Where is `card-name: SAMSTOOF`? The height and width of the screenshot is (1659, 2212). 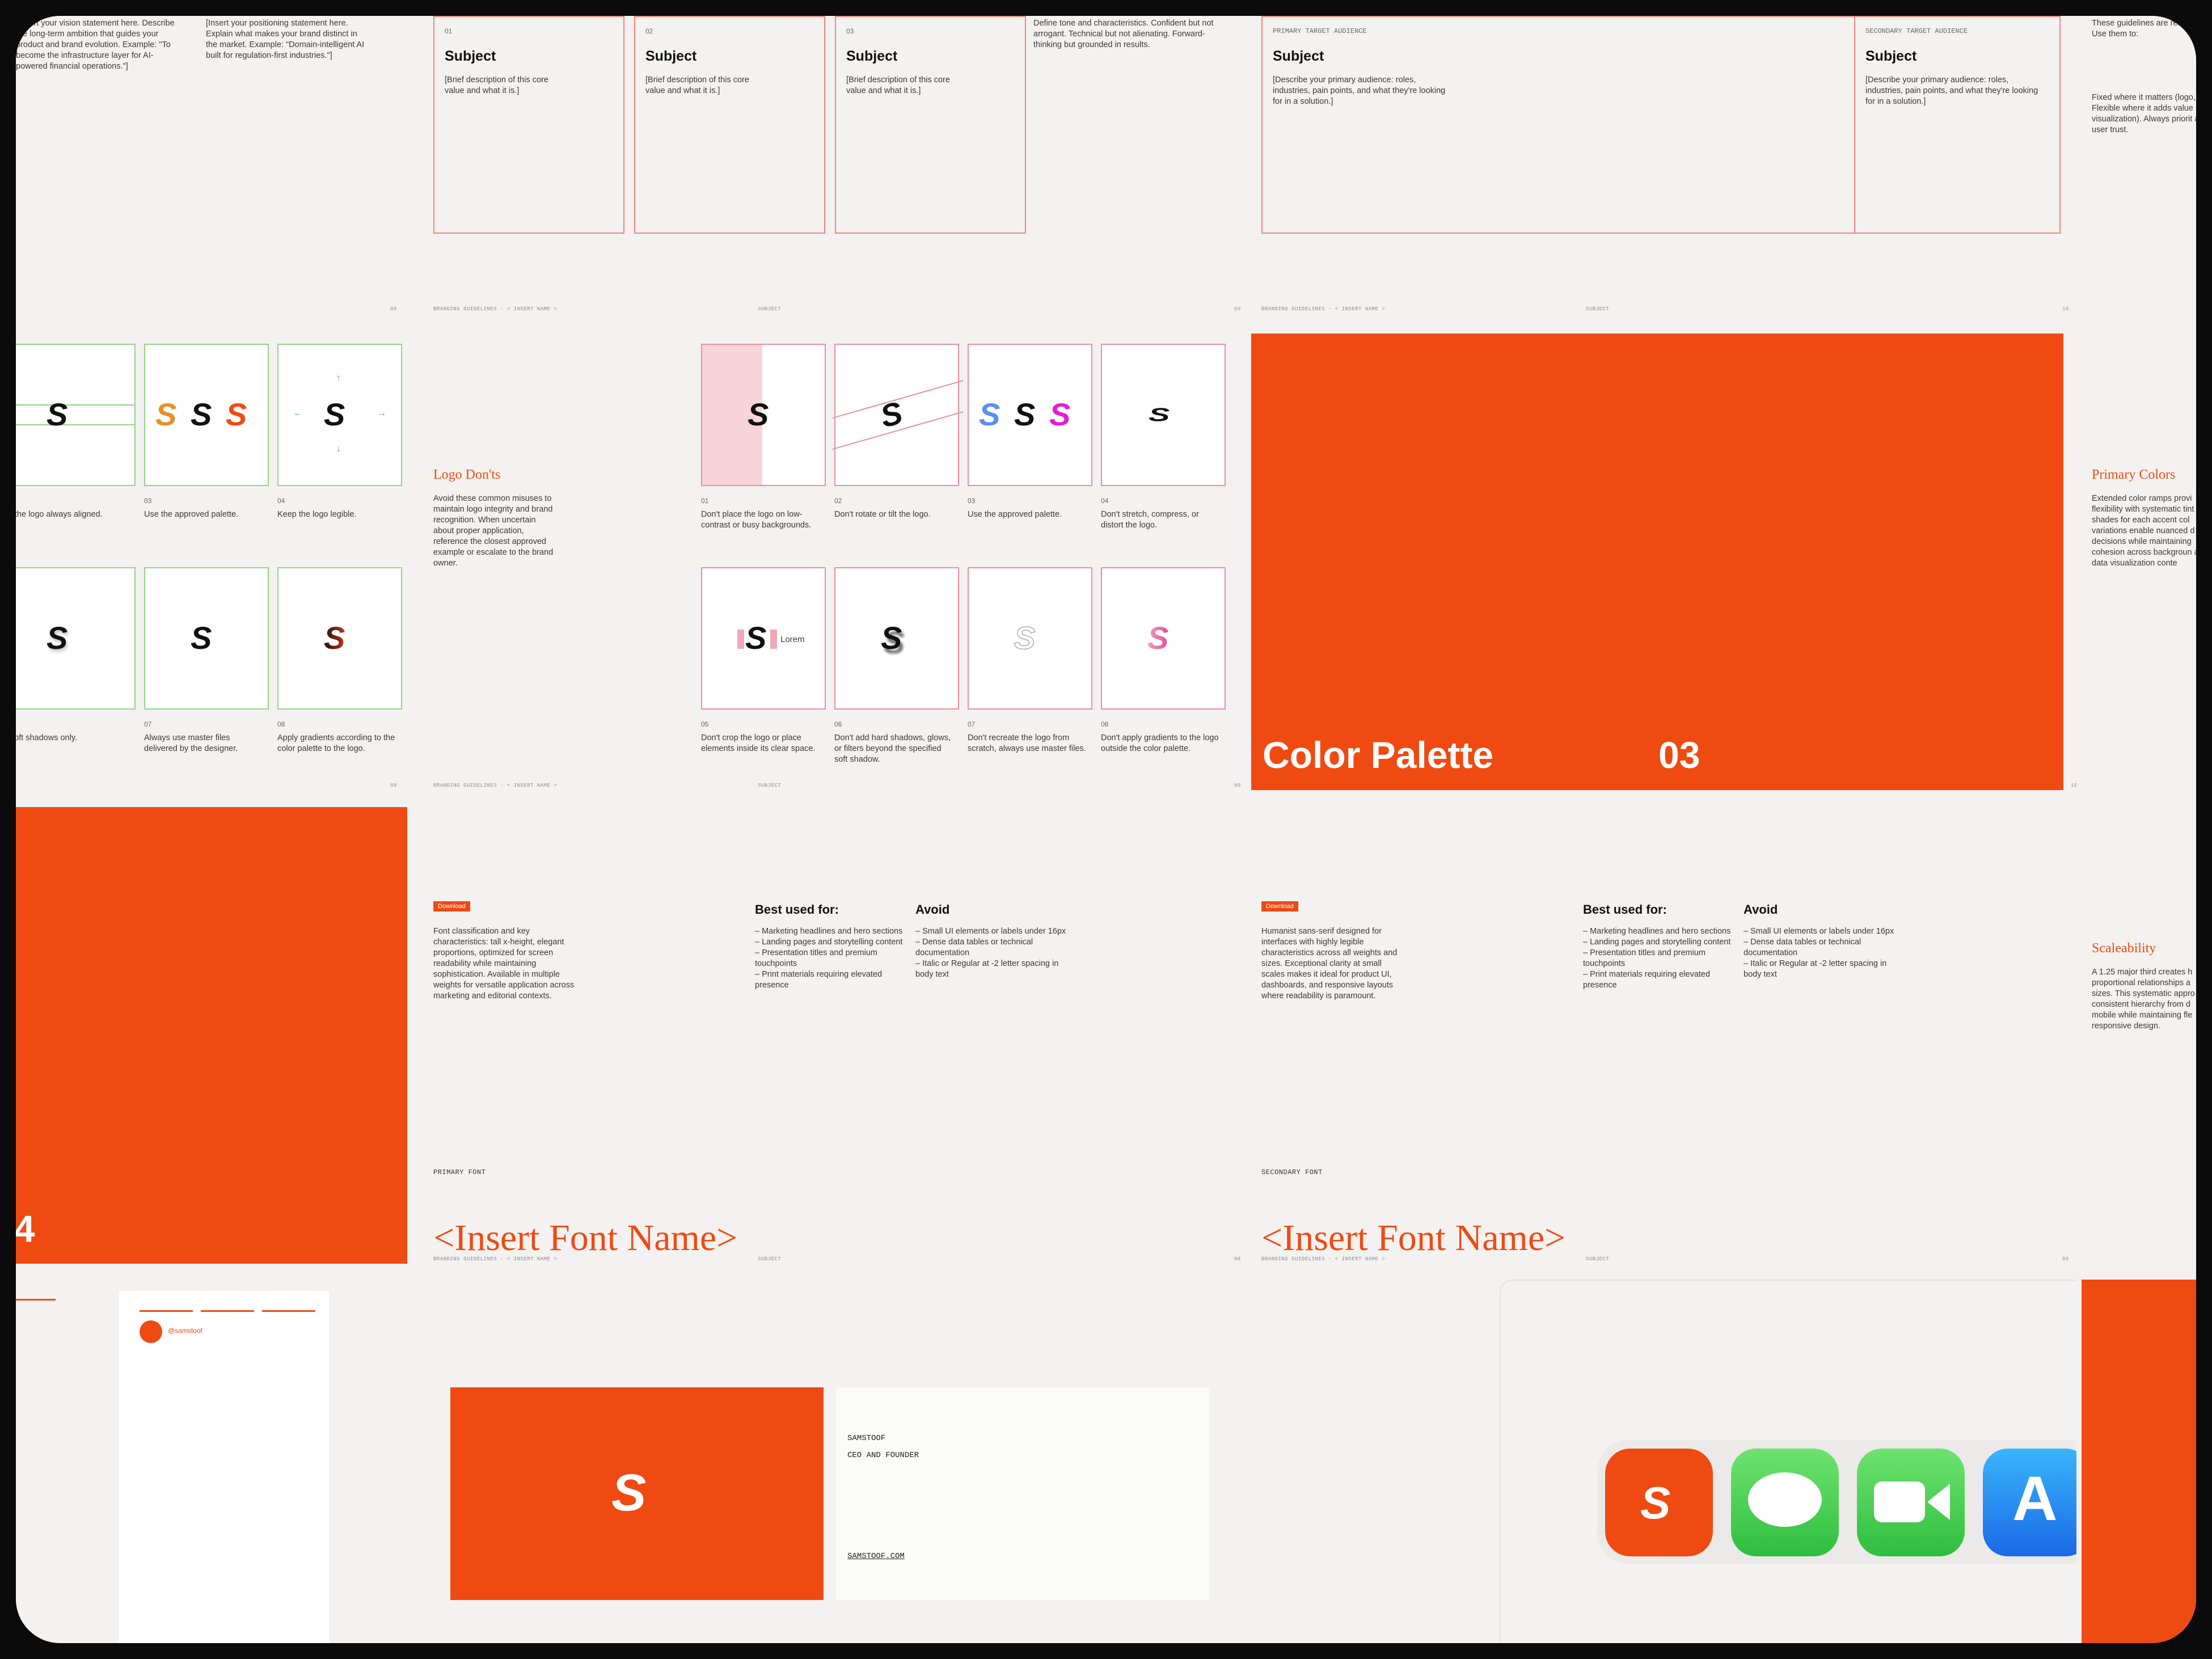
card-name: SAMSTOOF is located at coordinates (866, 1438).